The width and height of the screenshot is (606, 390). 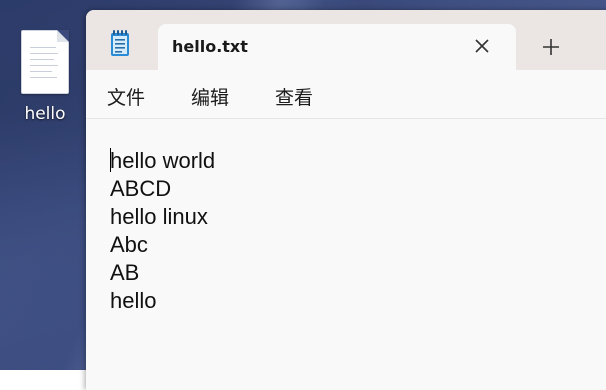 I want to click on plus-icon, so click(x=551, y=47).